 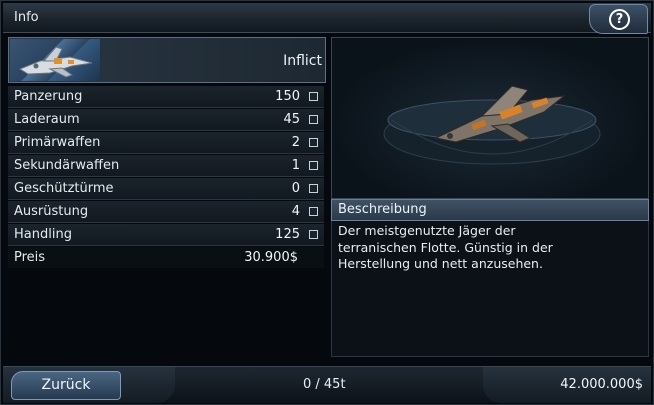 What do you see at coordinates (492, 125) in the screenshot?
I see `ship-model-icon` at bounding box center [492, 125].